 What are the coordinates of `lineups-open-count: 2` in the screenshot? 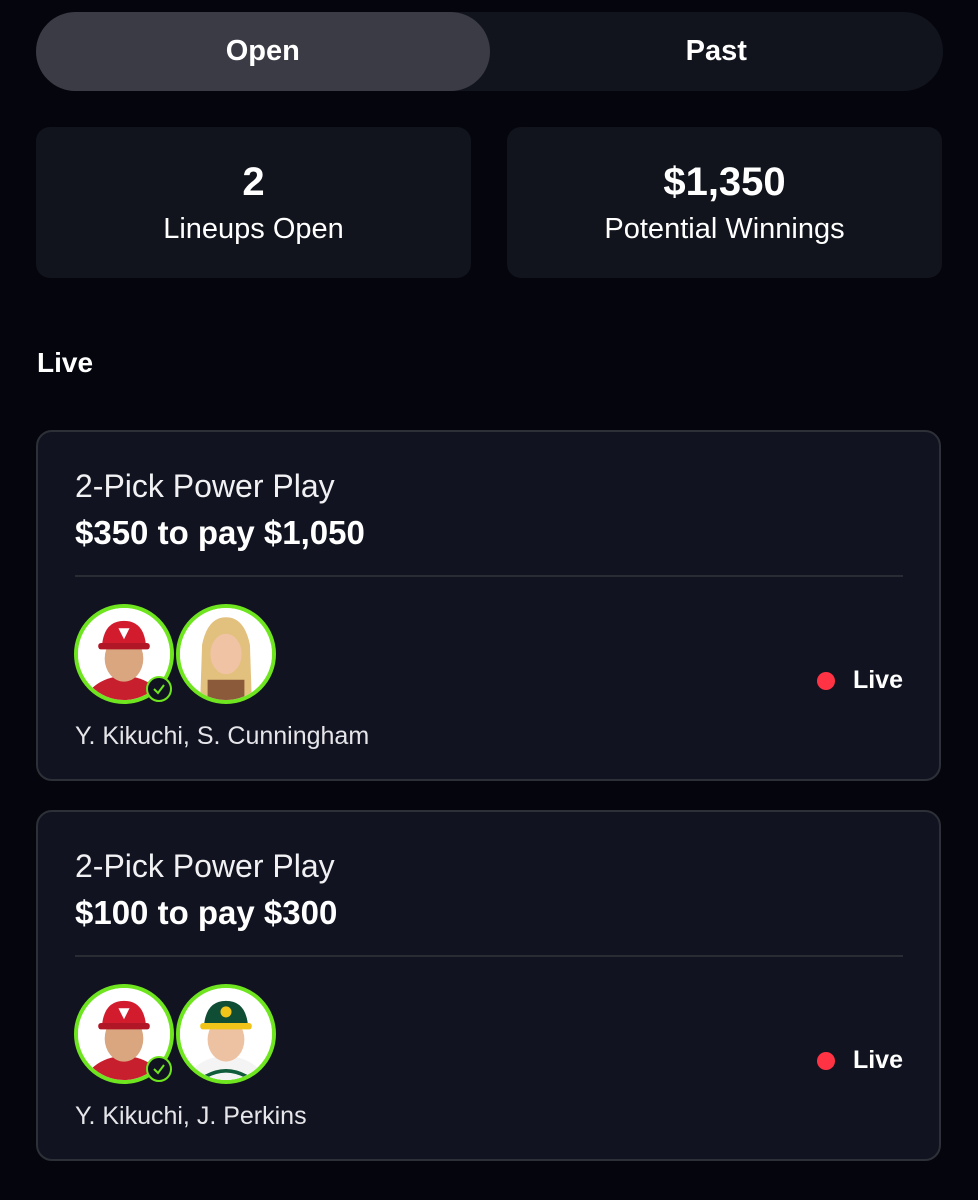 It's located at (253, 181).